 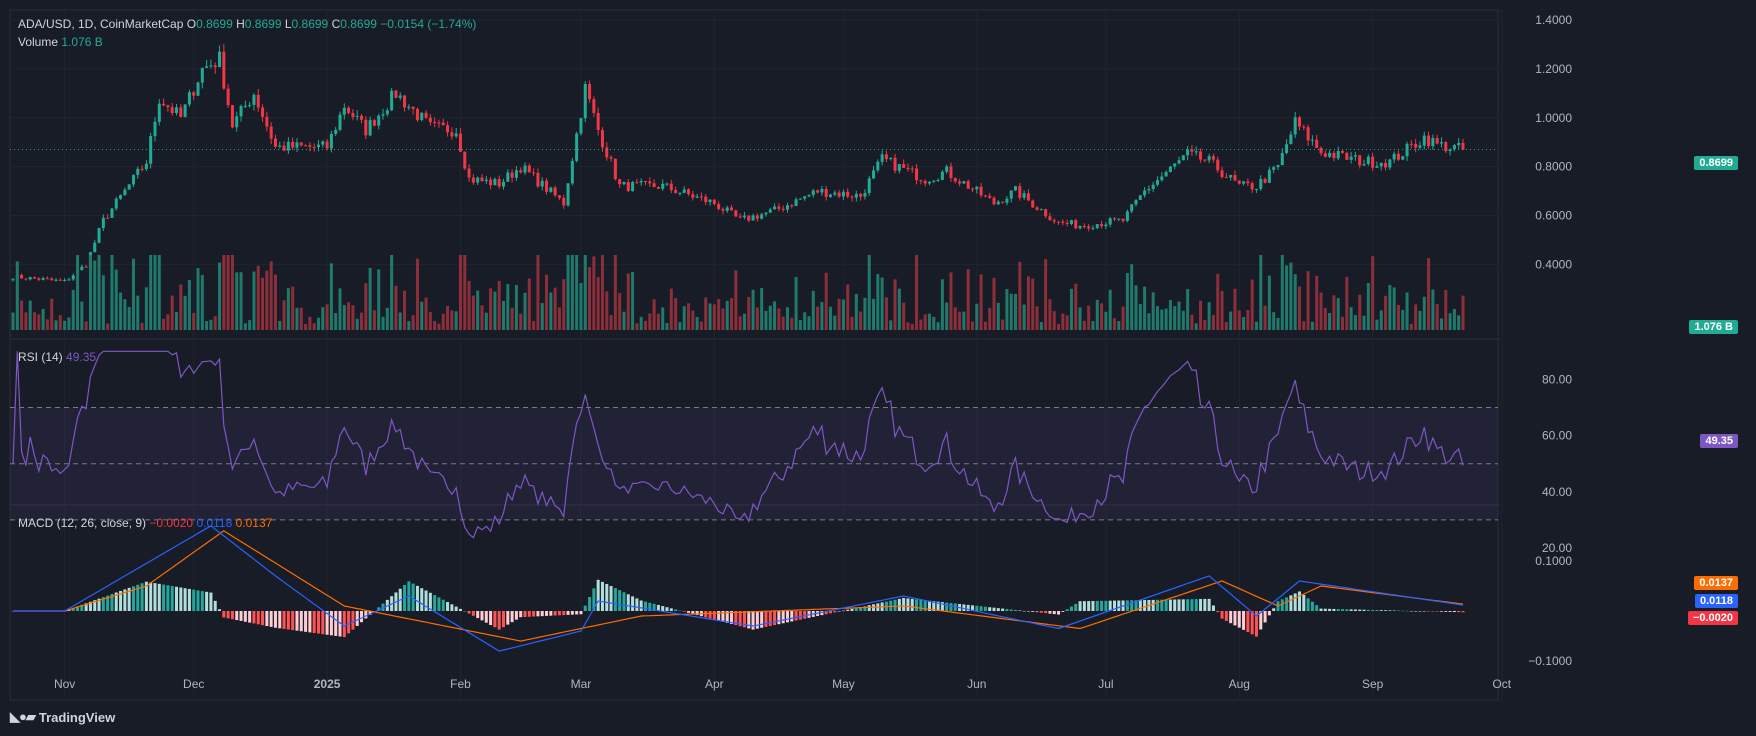 I want to click on time-tick-label: Sep, so click(x=1373, y=684).